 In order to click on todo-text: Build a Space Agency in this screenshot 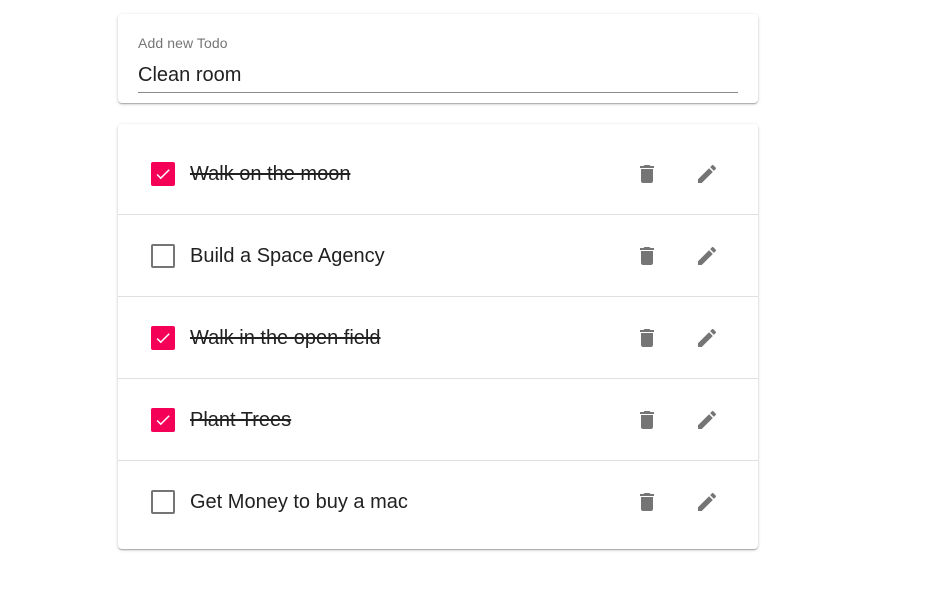, I will do `click(287, 256)`.